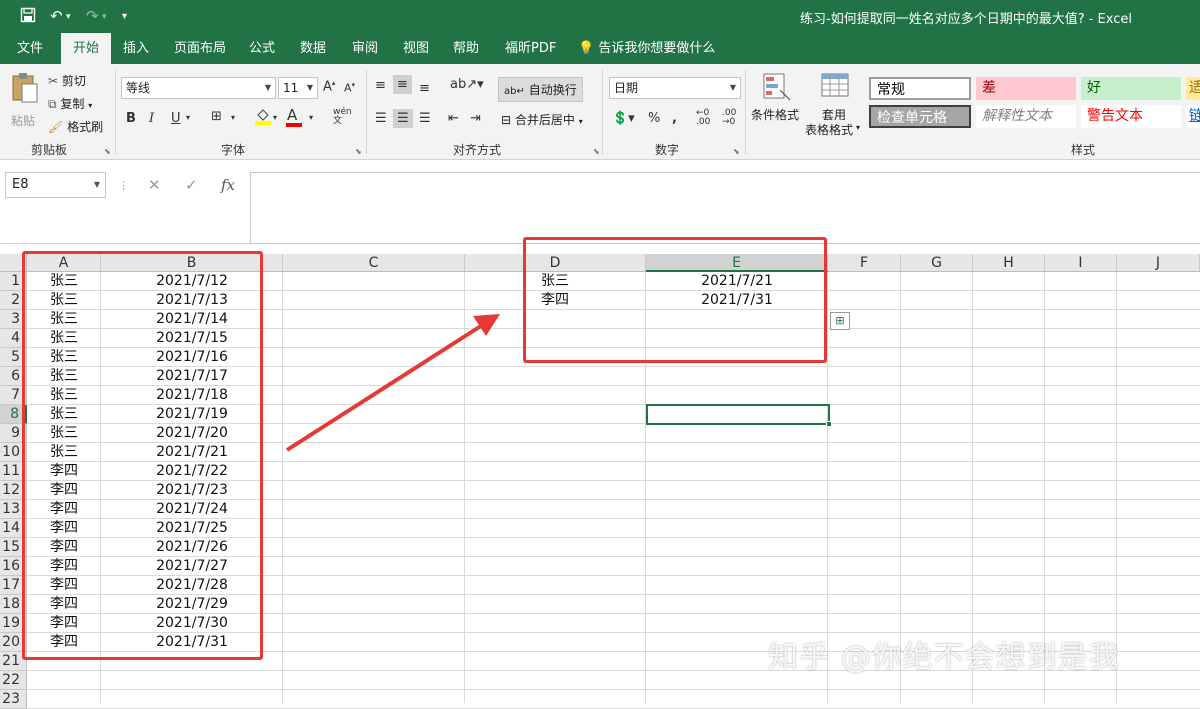 This screenshot has height=709, width=1200. I want to click on brush-icon: 🖌, so click(56, 127).